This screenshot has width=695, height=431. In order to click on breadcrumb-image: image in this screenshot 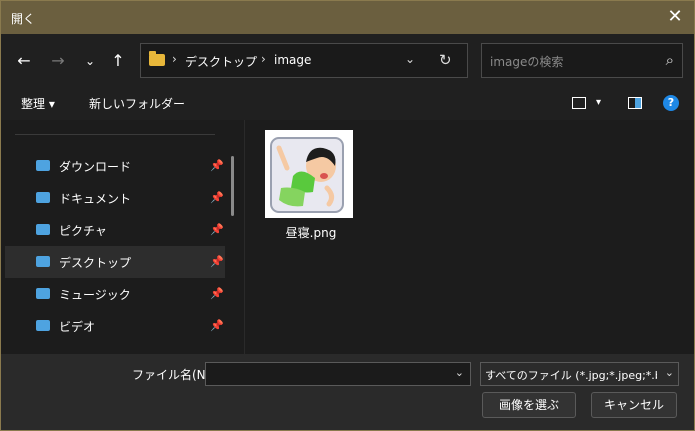, I will do `click(292, 60)`.